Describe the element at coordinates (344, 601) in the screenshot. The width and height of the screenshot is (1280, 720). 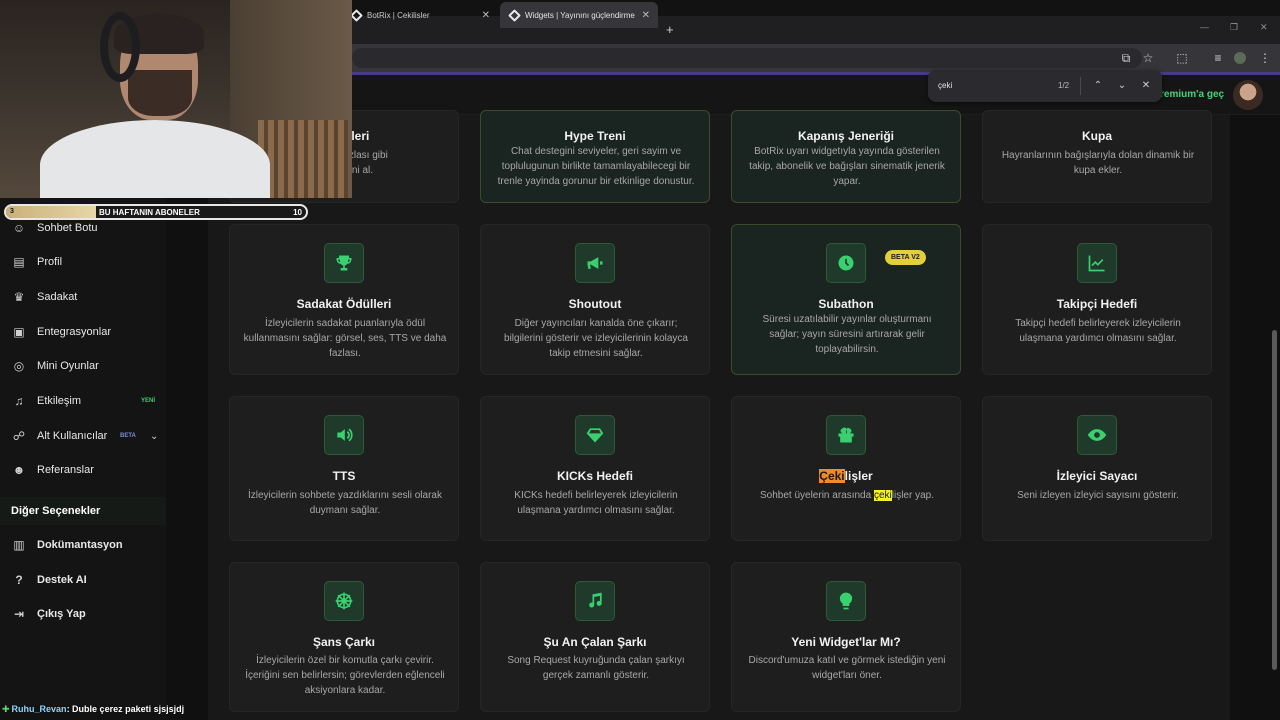
I see `wheel-icon` at that location.